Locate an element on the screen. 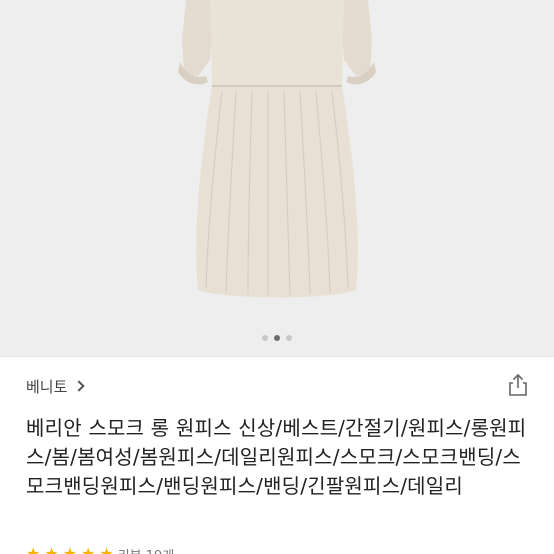 The height and width of the screenshot is (554, 554). carousel-dot-active is located at coordinates (277, 338).